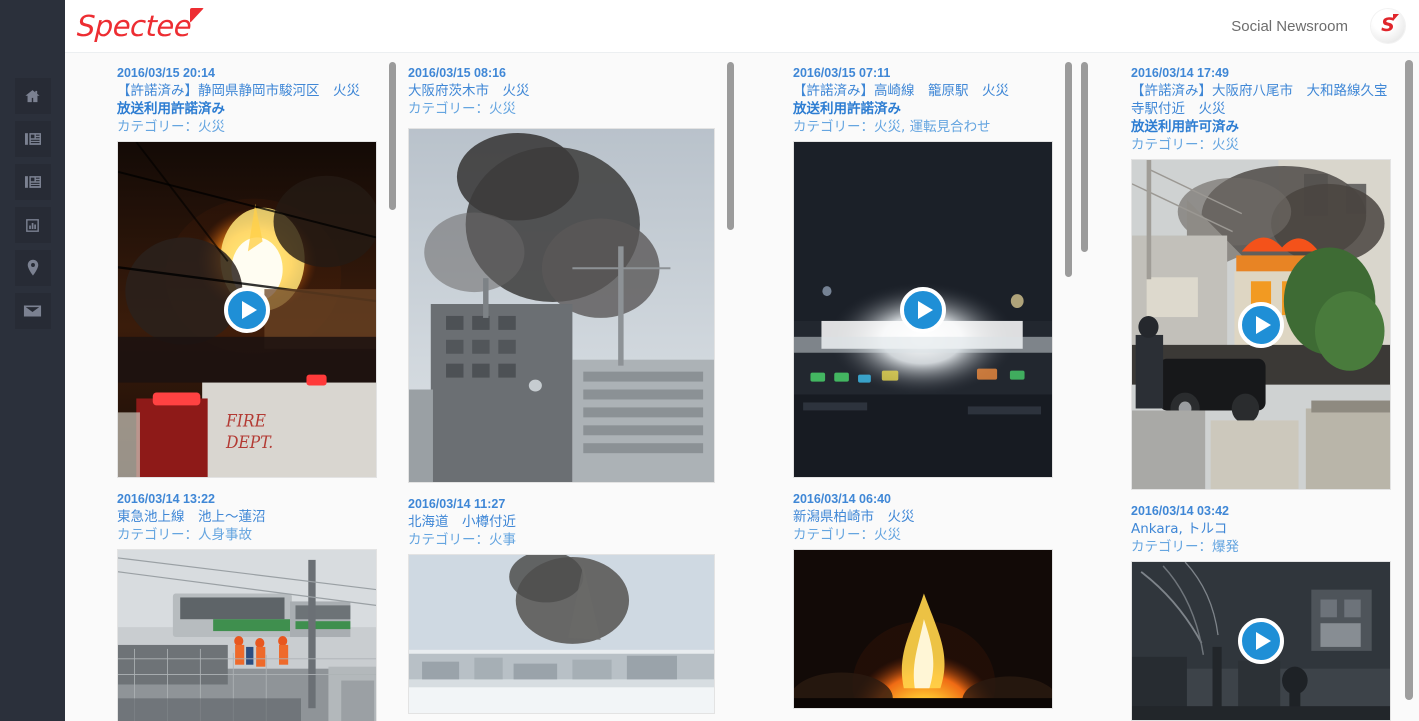 The width and height of the screenshot is (1419, 721). I want to click on card-timestamp: 2016/03/14 17:49, so click(1180, 73).